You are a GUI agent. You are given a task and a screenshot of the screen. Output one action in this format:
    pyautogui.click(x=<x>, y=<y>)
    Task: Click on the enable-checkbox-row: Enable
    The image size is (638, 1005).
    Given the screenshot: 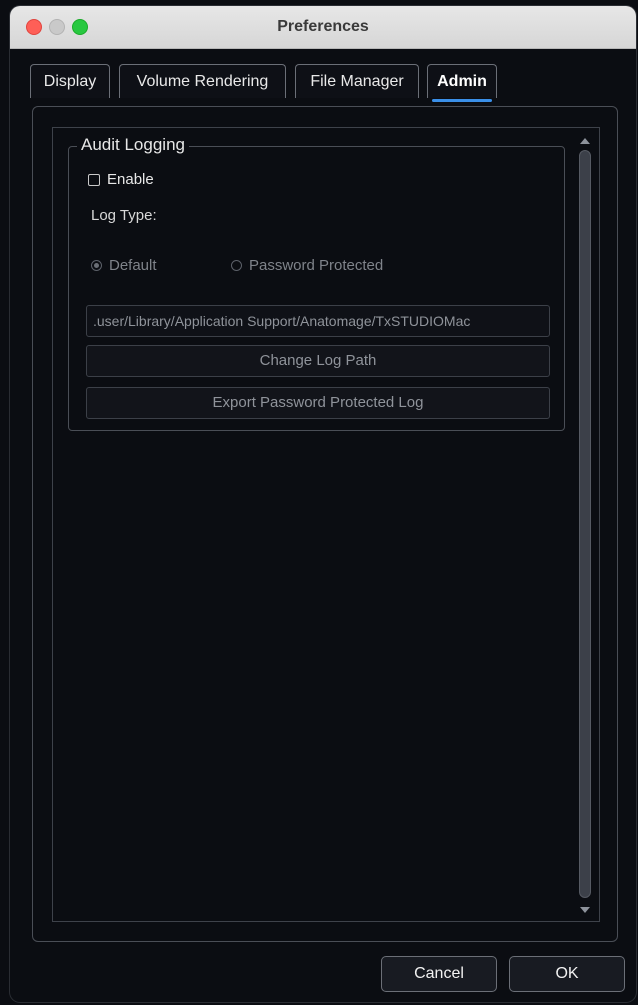 What is the action you would take?
    pyautogui.click(x=121, y=179)
    